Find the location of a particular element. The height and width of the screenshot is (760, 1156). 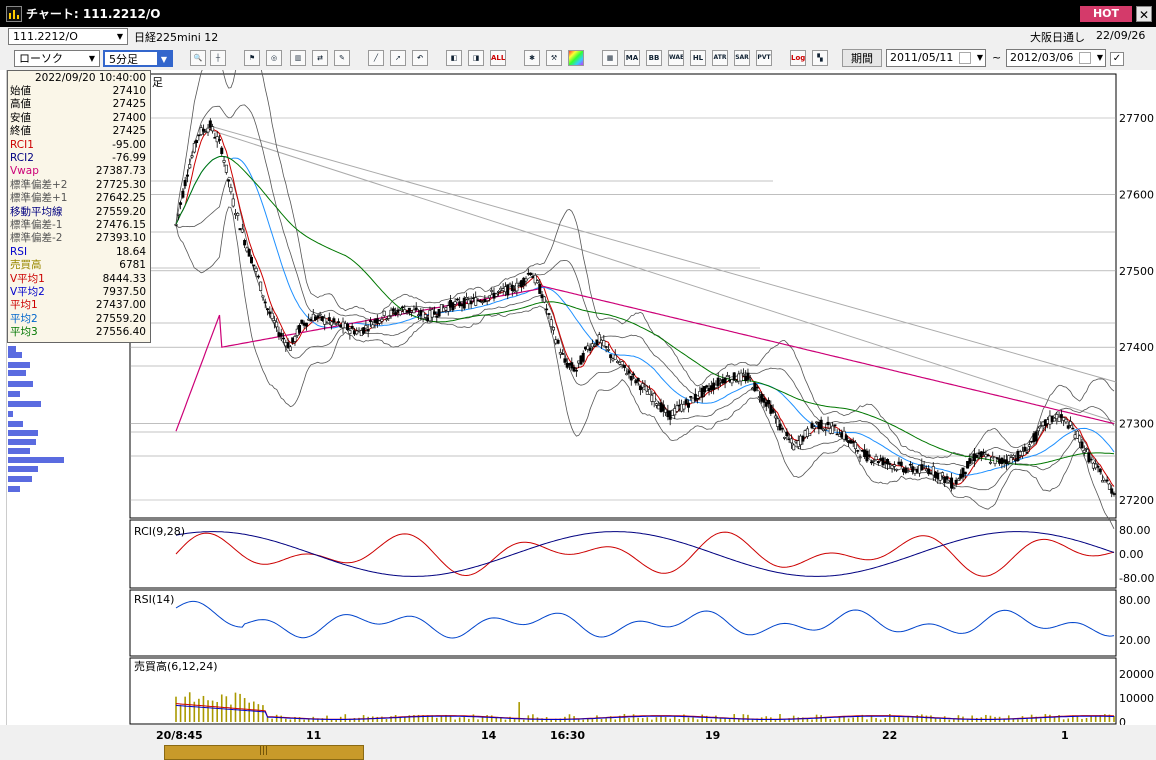

data-row-value: 27476.15 is located at coordinates (120, 225).